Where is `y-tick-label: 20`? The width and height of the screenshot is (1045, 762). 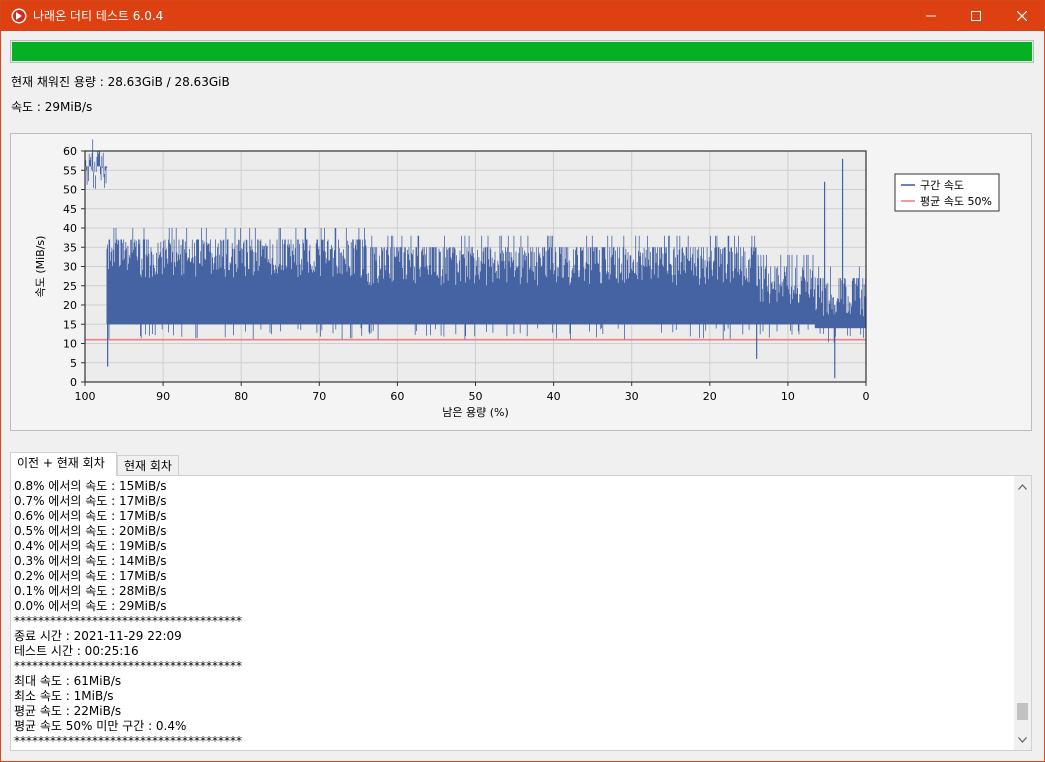
y-tick-label: 20 is located at coordinates (70, 305).